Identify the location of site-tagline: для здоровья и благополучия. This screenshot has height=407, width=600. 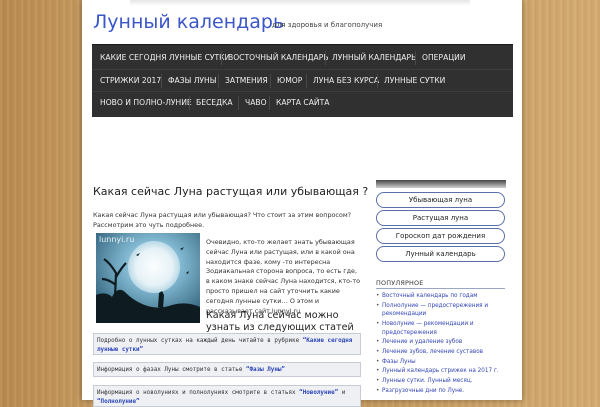
(327, 25).